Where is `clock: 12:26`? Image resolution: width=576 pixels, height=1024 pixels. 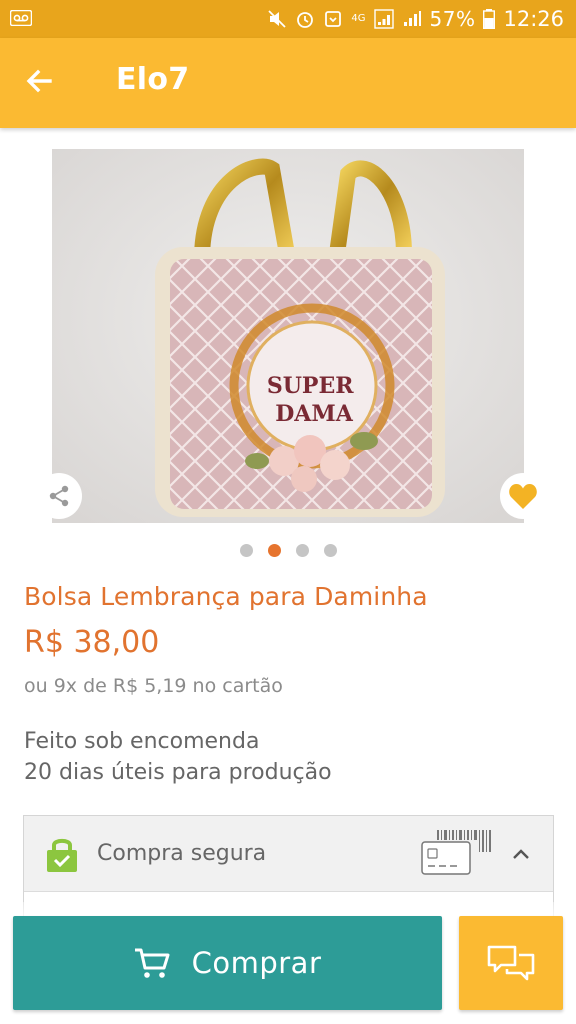 clock: 12:26 is located at coordinates (533, 19).